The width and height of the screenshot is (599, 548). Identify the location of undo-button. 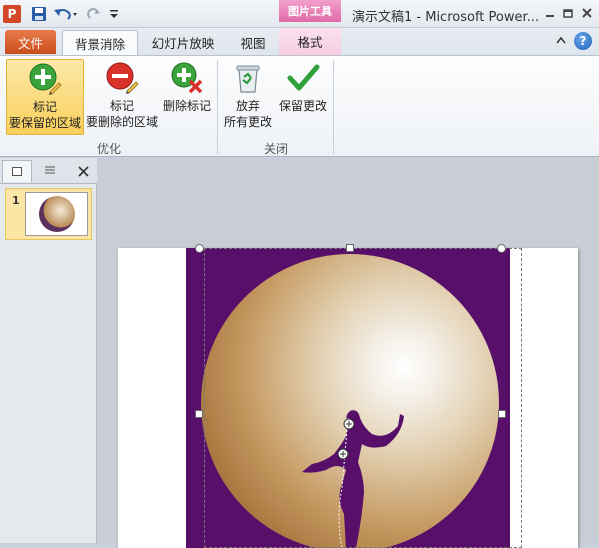
(66, 14).